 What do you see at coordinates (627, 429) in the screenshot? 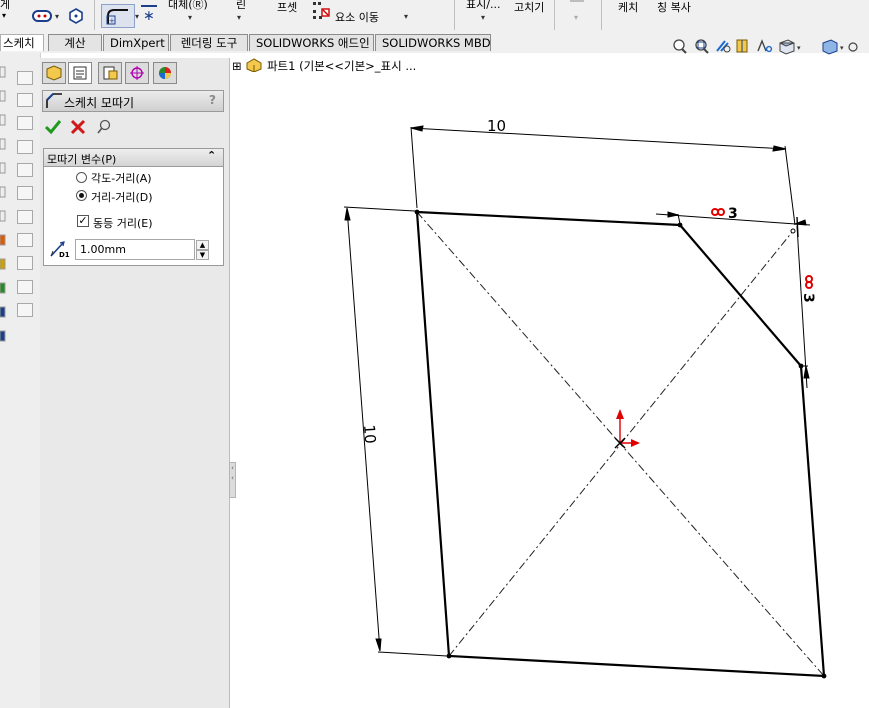
I see `sketch-origin-icon` at bounding box center [627, 429].